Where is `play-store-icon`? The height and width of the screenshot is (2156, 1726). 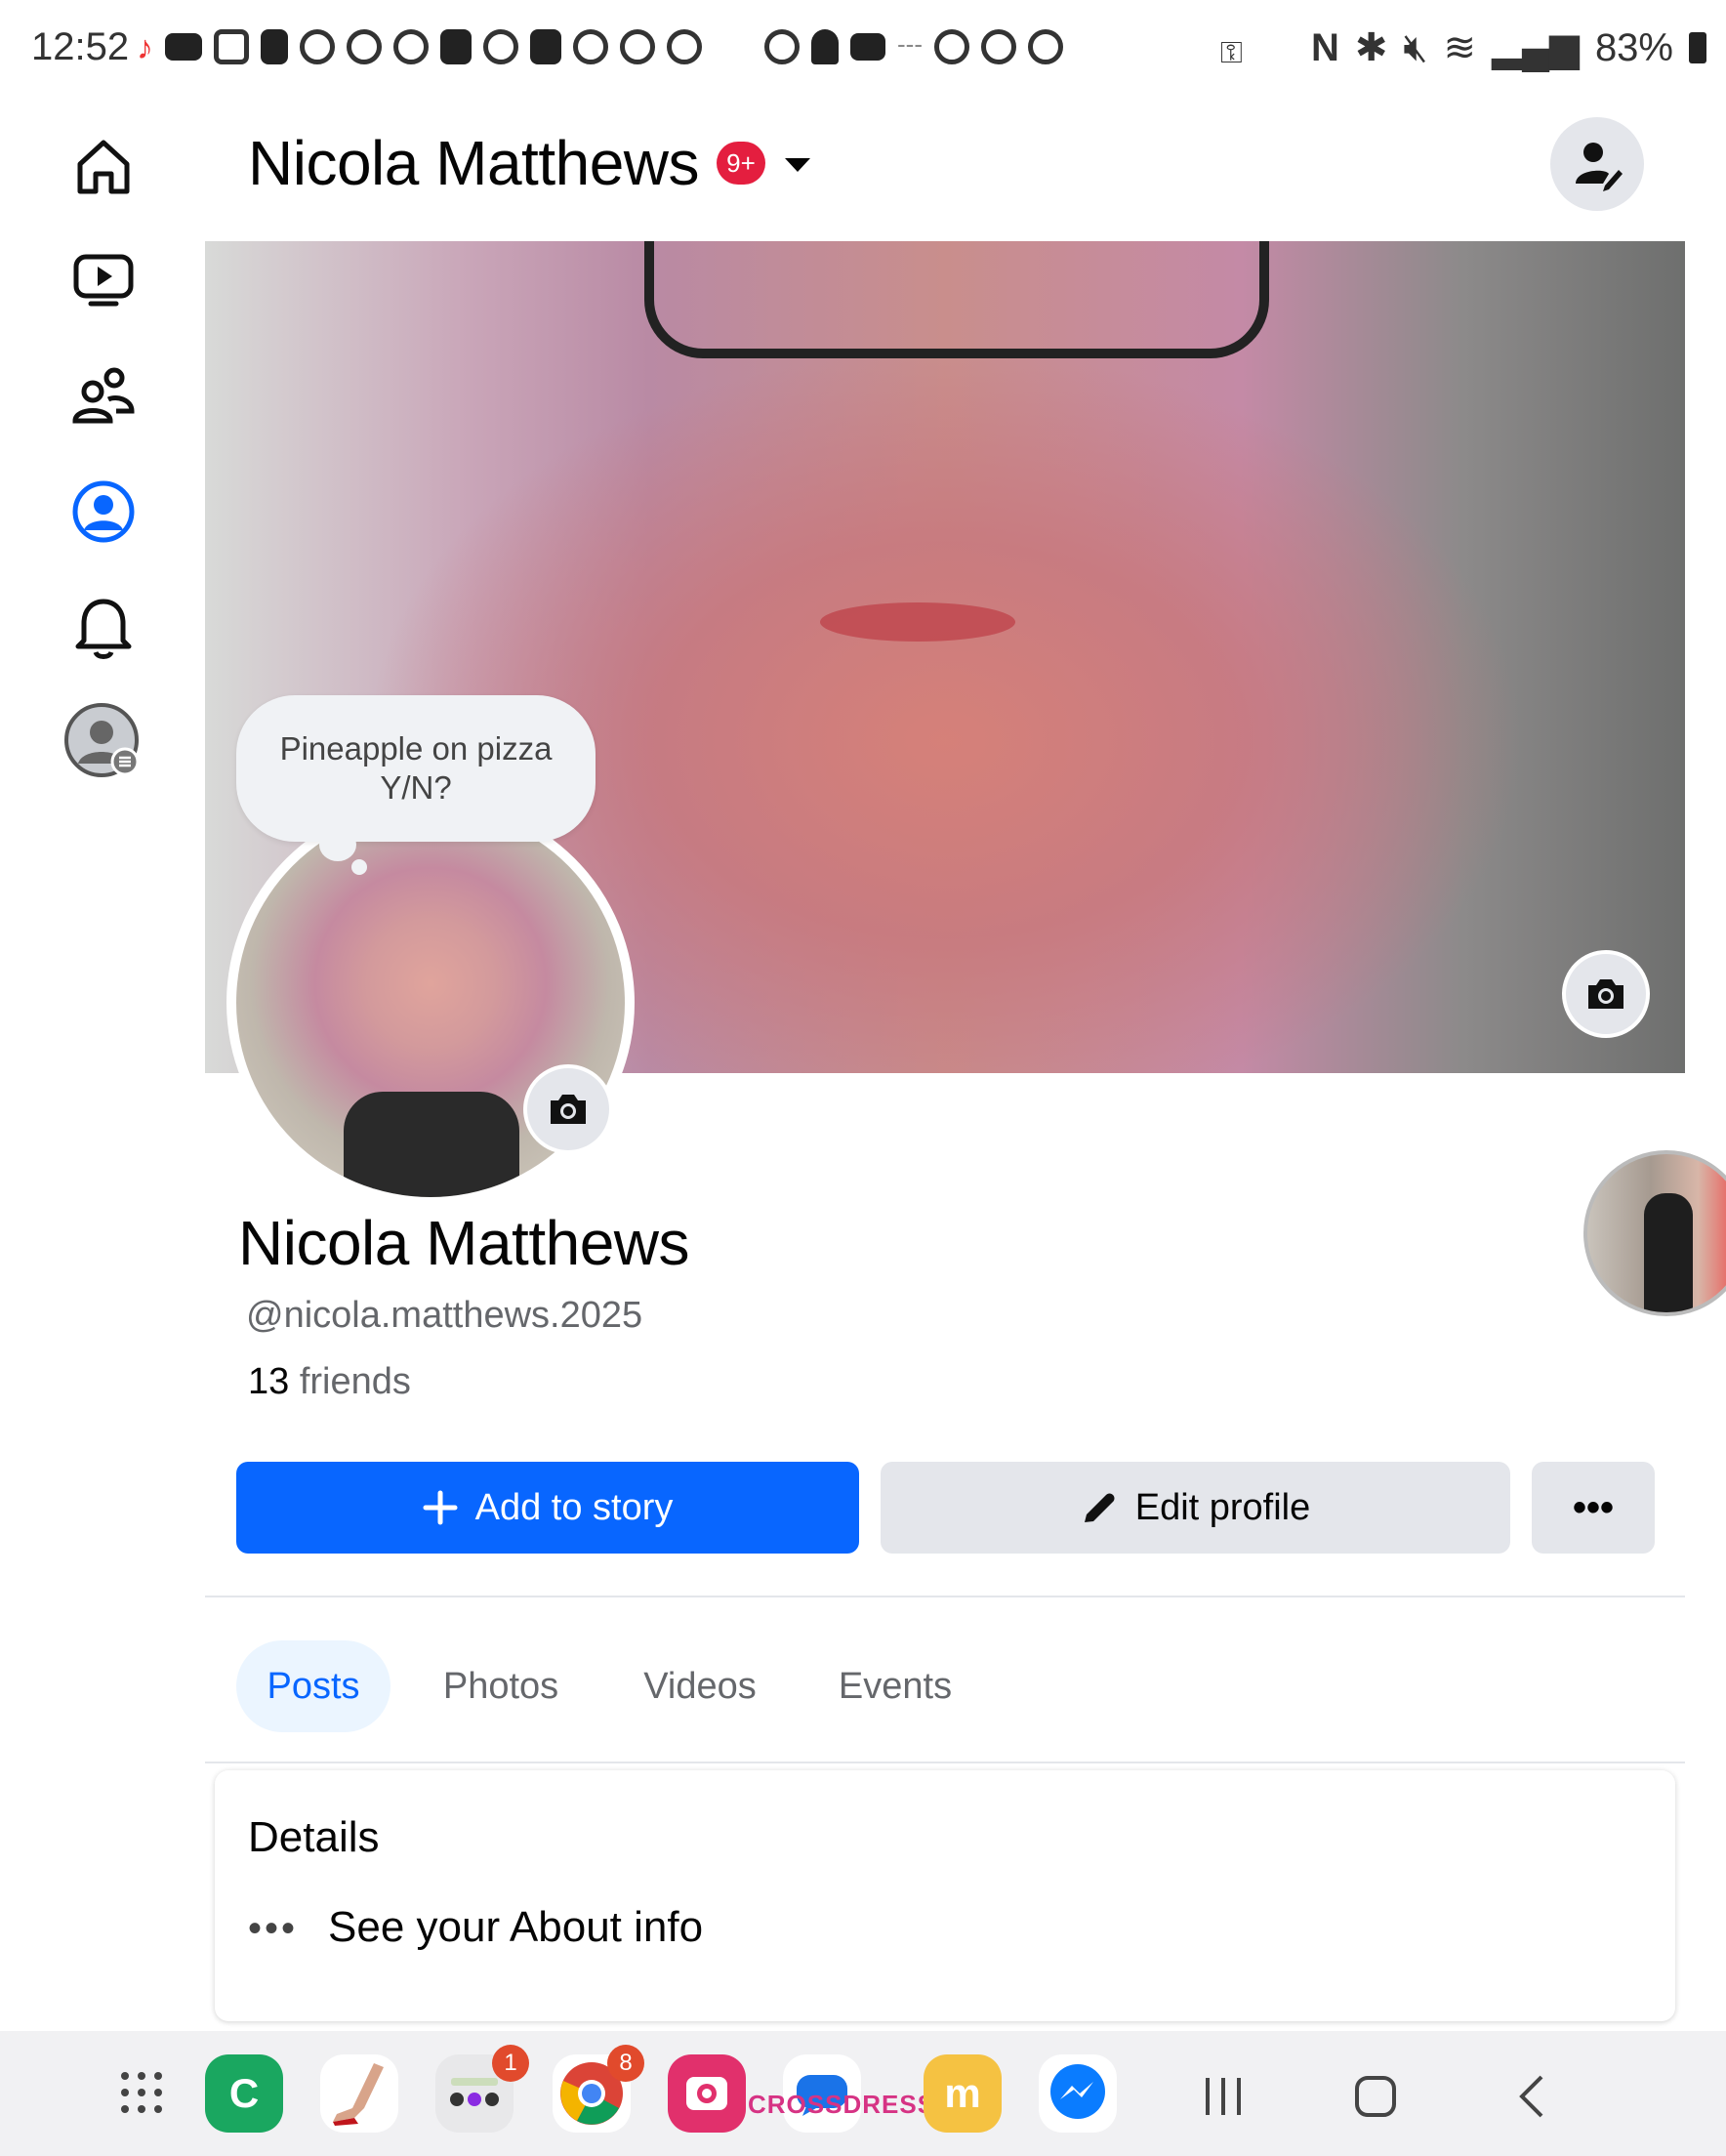 play-store-icon is located at coordinates (951, 46).